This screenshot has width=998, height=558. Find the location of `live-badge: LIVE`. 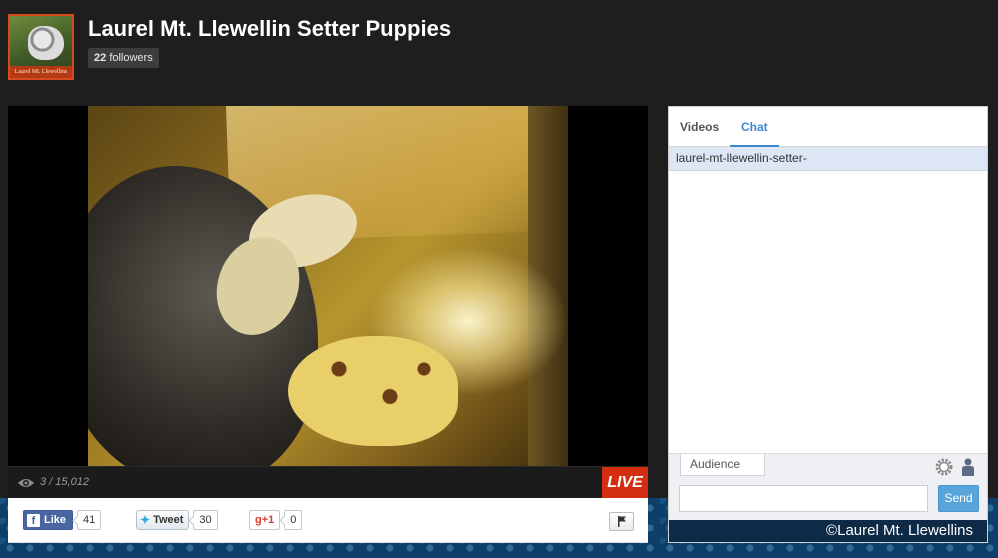

live-badge: LIVE is located at coordinates (625, 483).